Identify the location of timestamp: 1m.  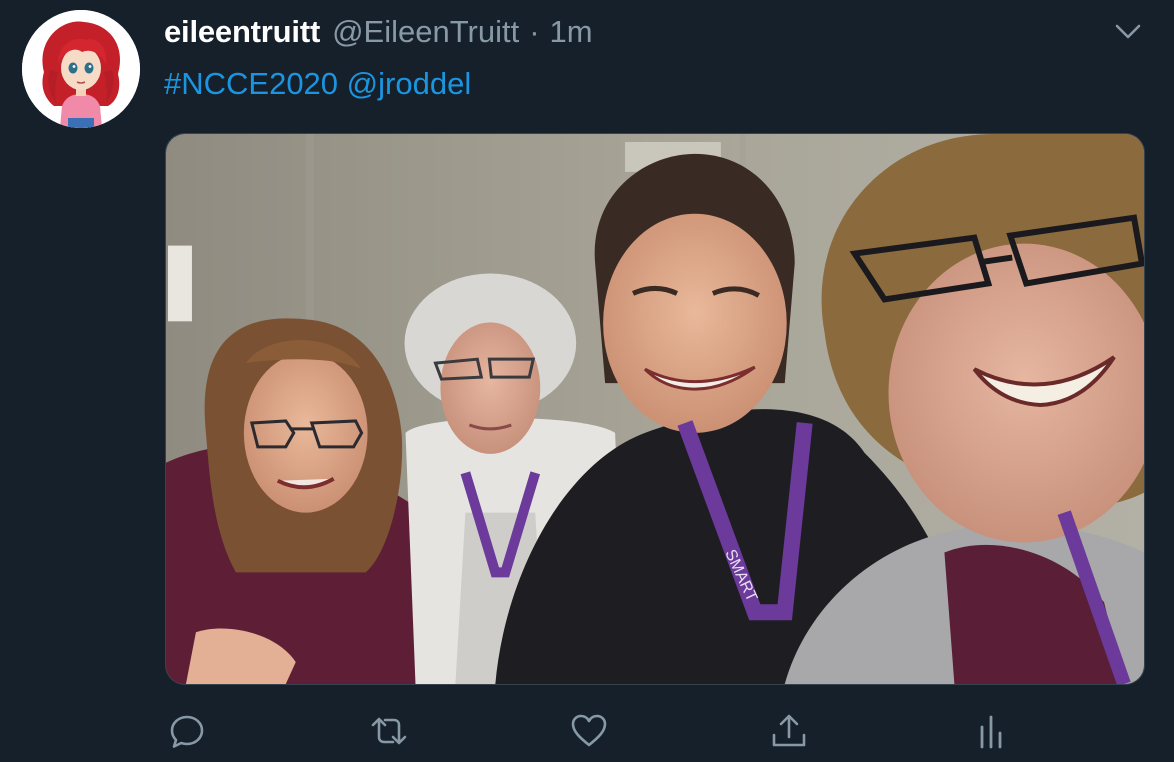
(571, 32).